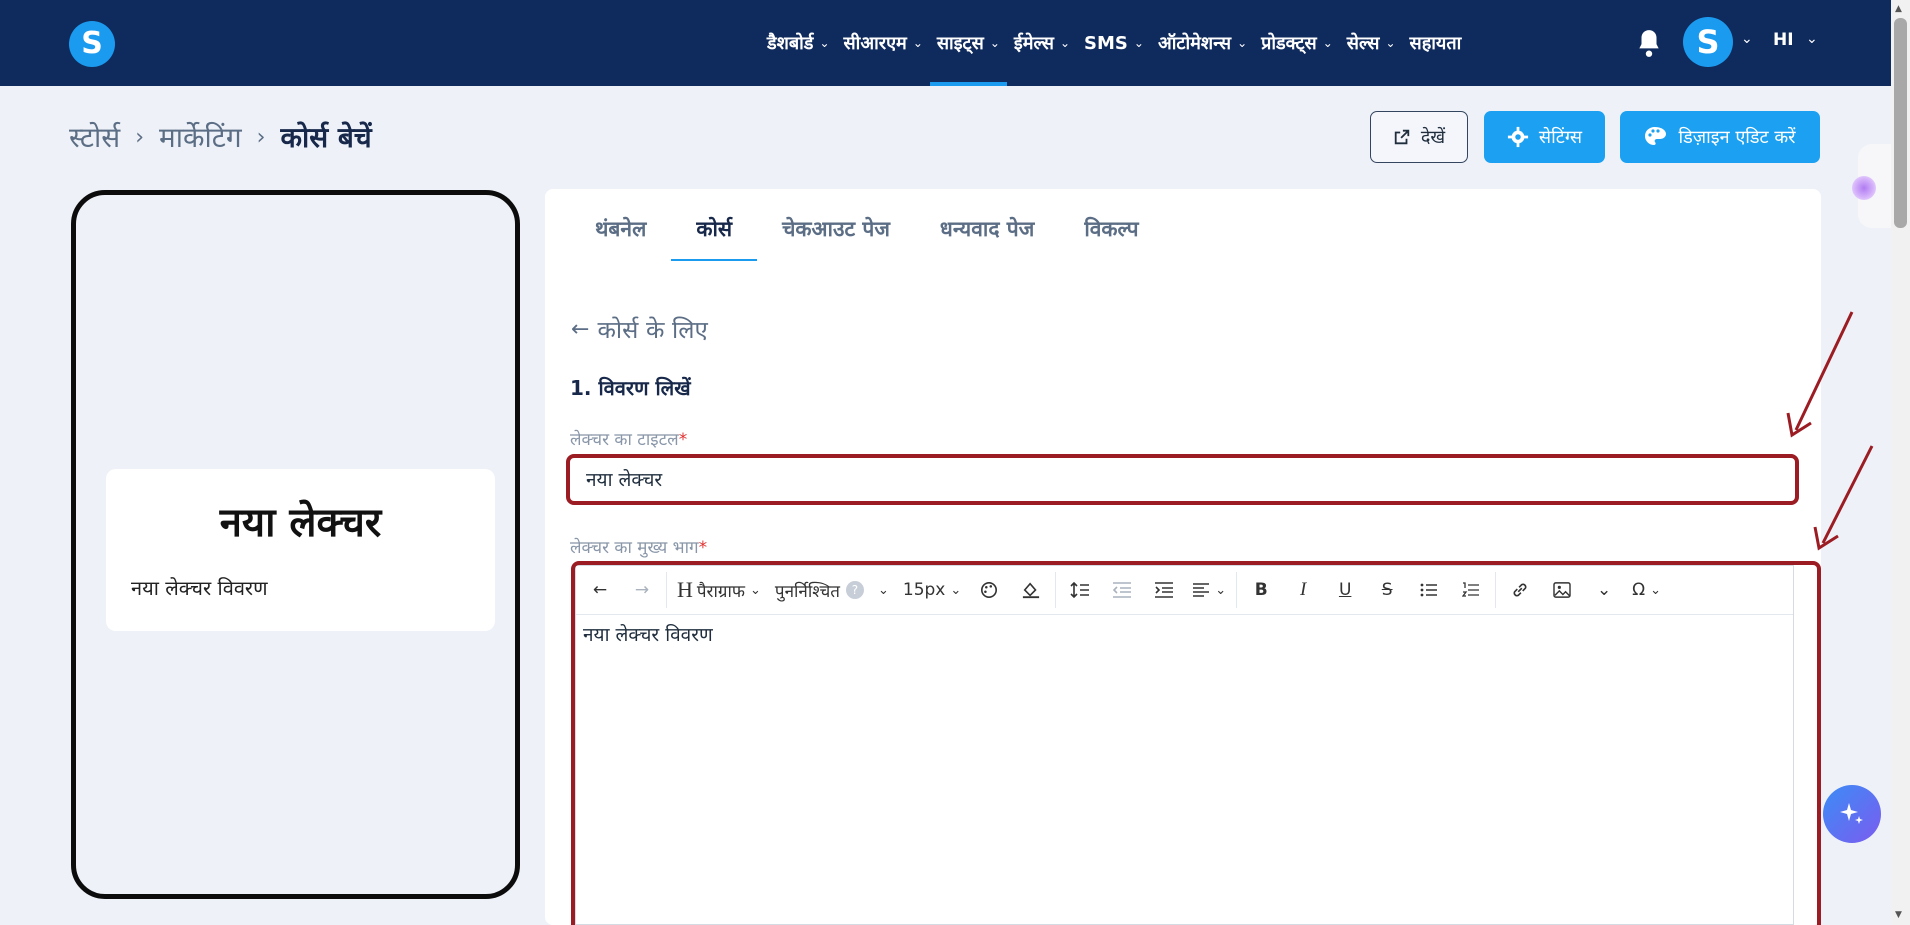 The height and width of the screenshot is (925, 1910). What do you see at coordinates (580, 329) in the screenshot?
I see `arrow-left-icon: ←` at bounding box center [580, 329].